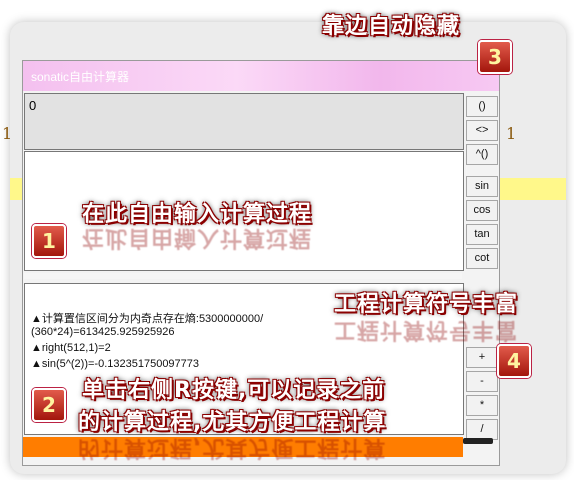 Image resolution: width=574 pixels, height=480 pixels. I want to click on sin-button: sin, so click(482, 186).